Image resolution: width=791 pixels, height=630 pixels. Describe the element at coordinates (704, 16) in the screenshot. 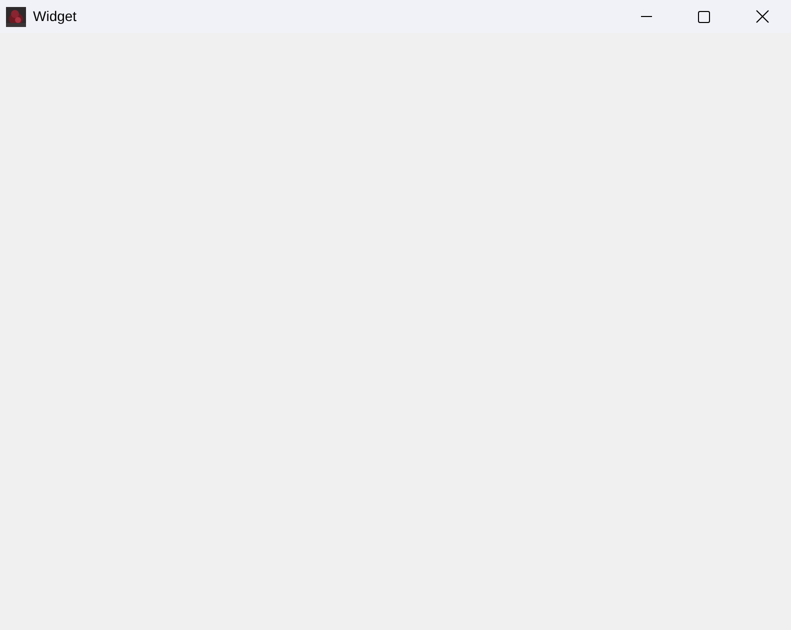

I see `maximize-icon` at that location.